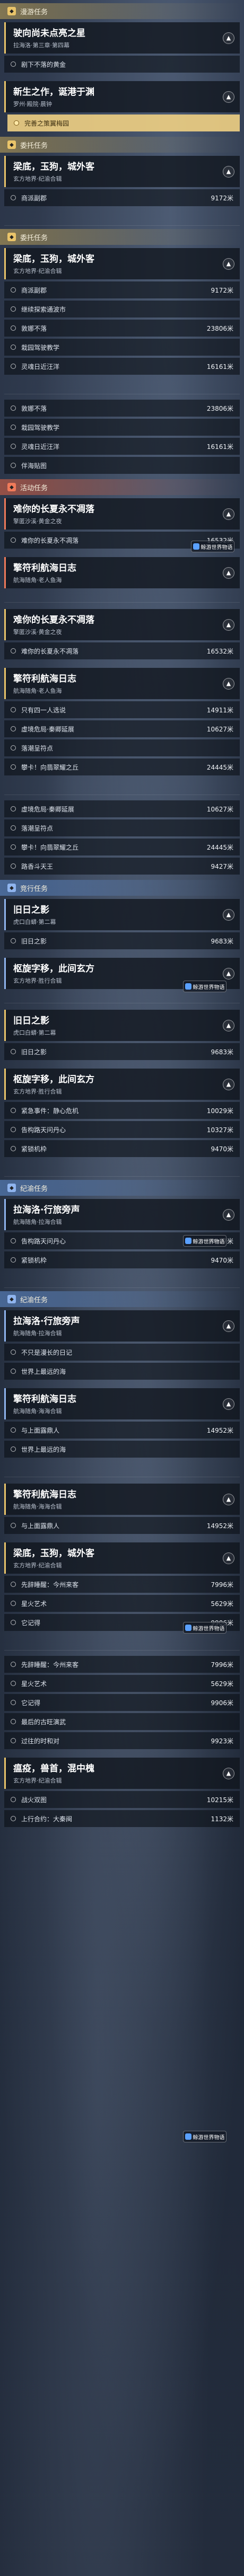 Image resolution: width=244 pixels, height=2576 pixels. What do you see at coordinates (122, 11) in the screenshot?
I see `section-header: ◆ 漫游任务` at bounding box center [122, 11].